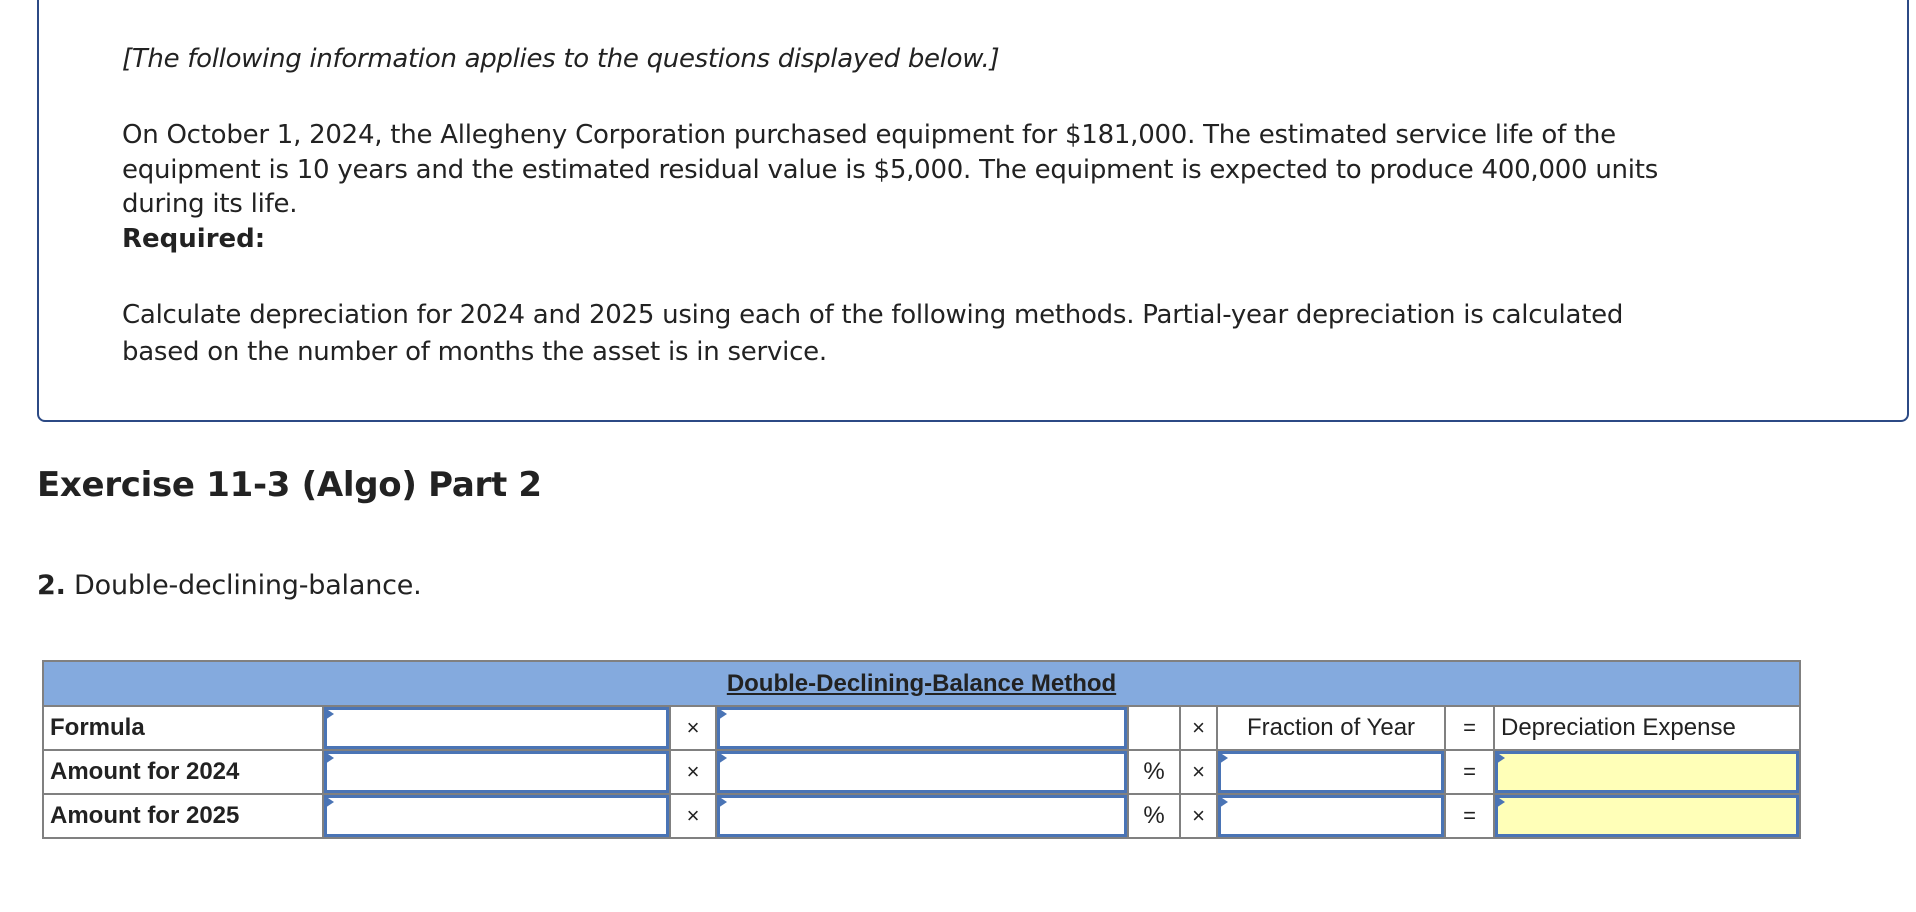 This screenshot has width=1916, height=912. Describe the element at coordinates (1154, 728) in the screenshot. I see `empty-cell` at that location.